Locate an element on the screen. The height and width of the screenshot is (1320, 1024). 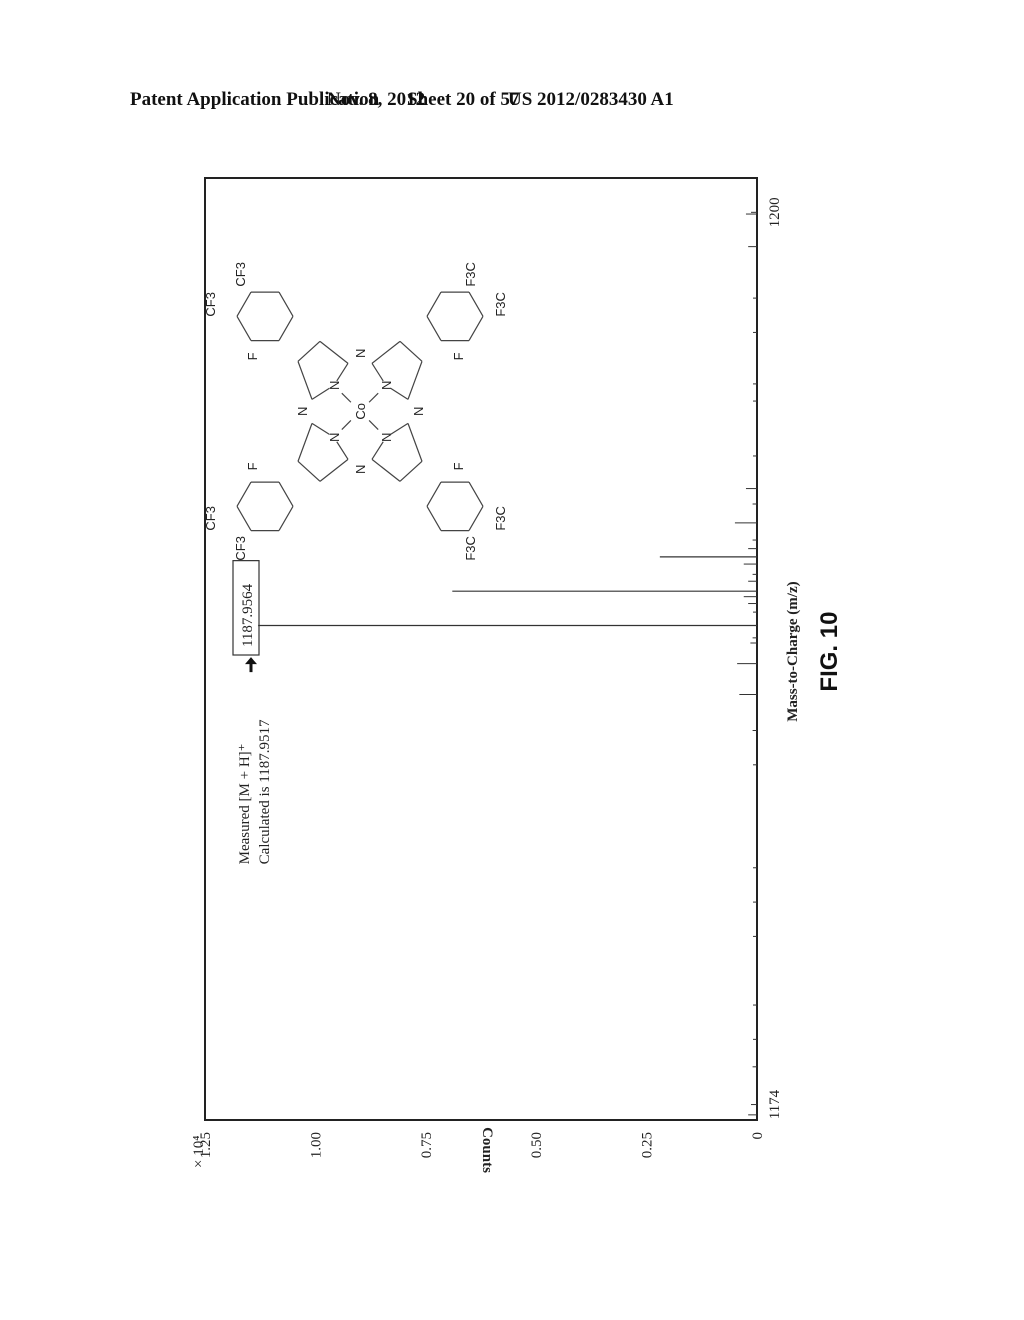
cobalt-atom-label: Co is located at coordinates (360, 411).